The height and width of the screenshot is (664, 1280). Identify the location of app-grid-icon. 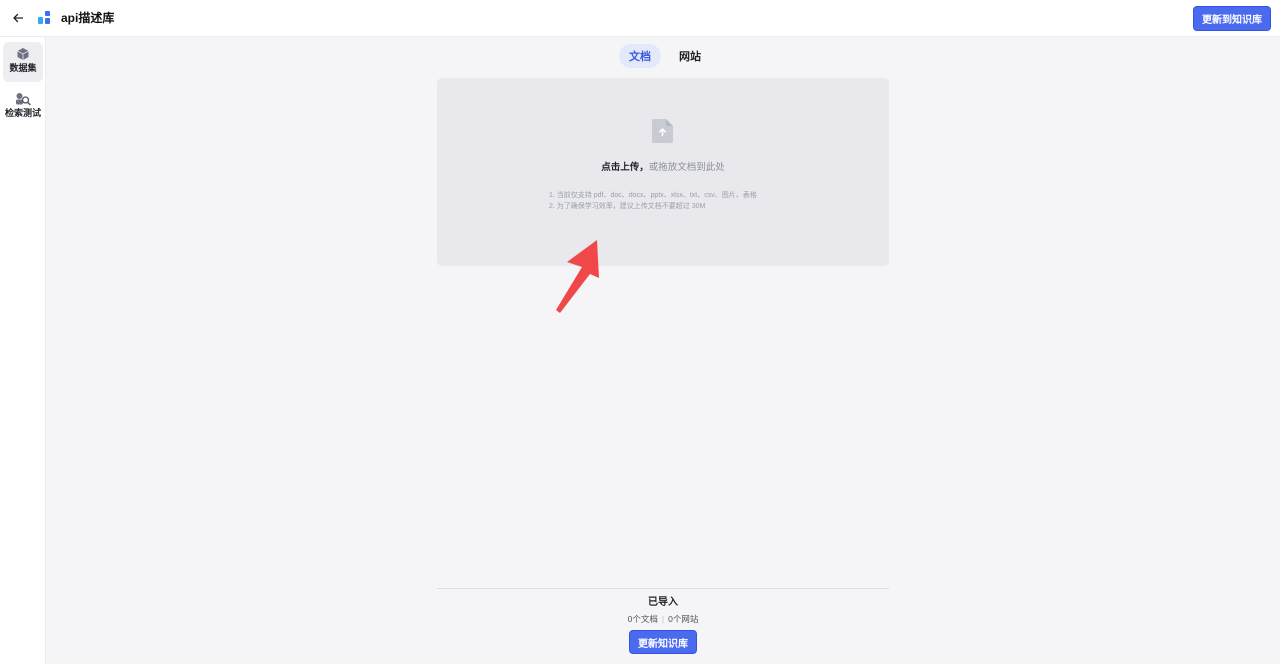
(44, 17).